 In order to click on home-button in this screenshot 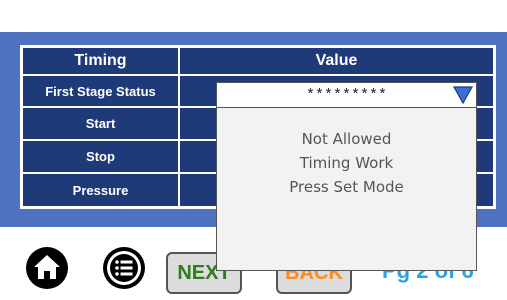, I will do `click(47, 268)`.